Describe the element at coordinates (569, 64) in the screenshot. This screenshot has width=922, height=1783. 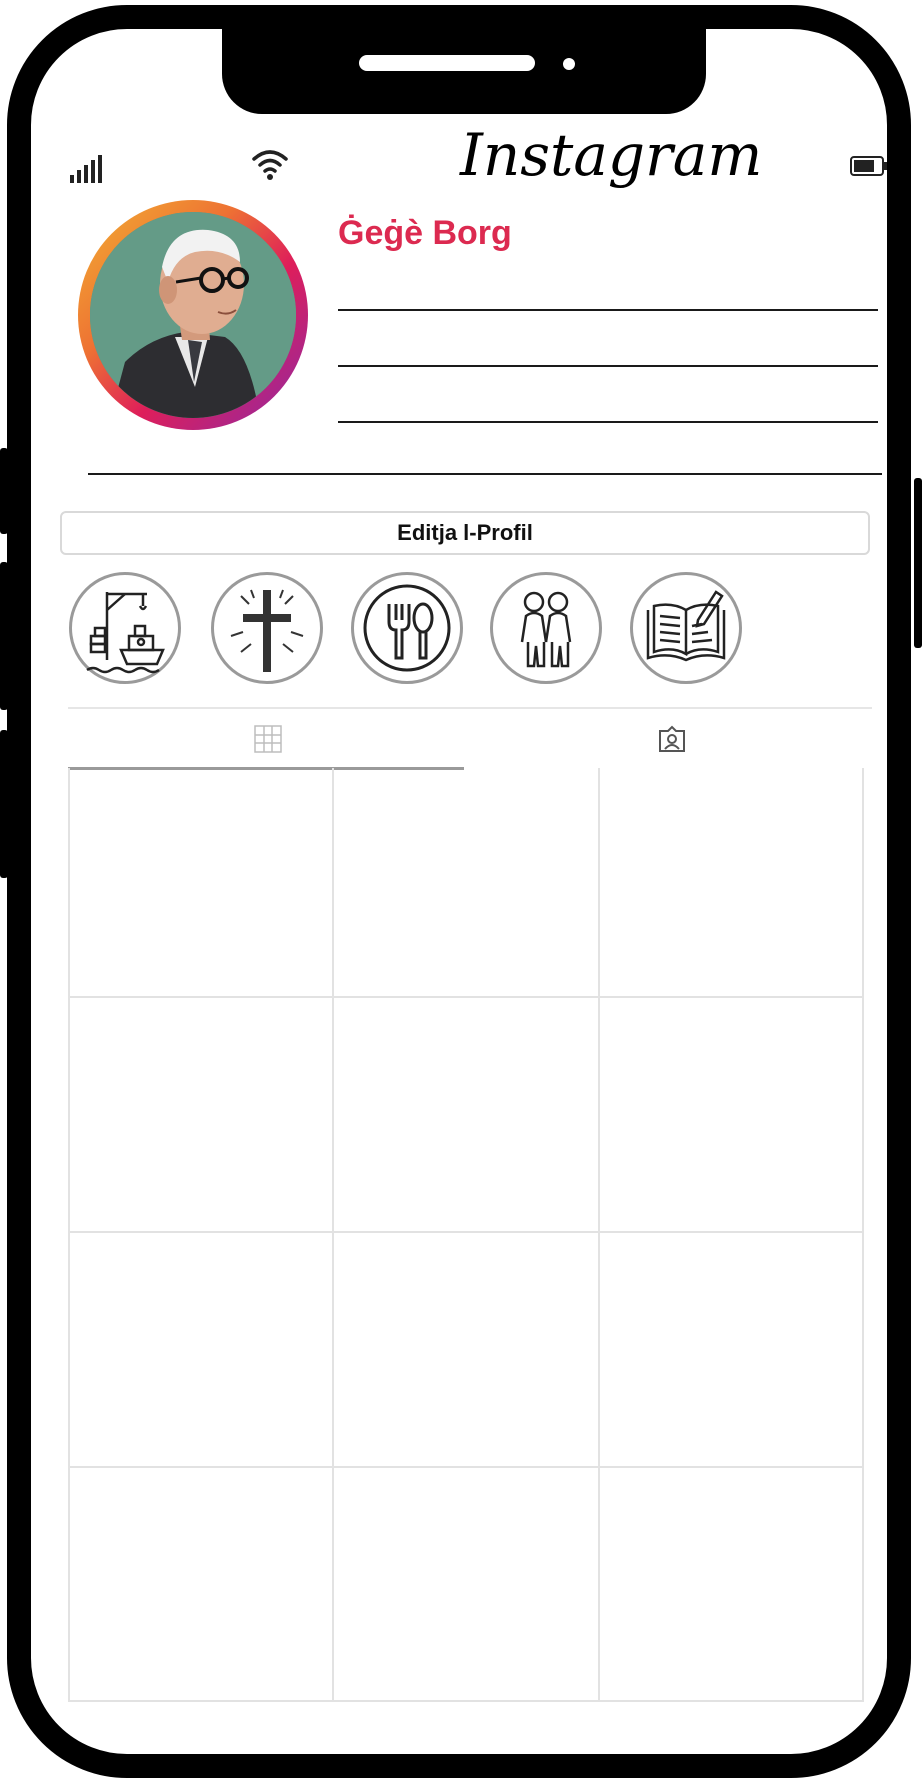
I see `front-camera` at that location.